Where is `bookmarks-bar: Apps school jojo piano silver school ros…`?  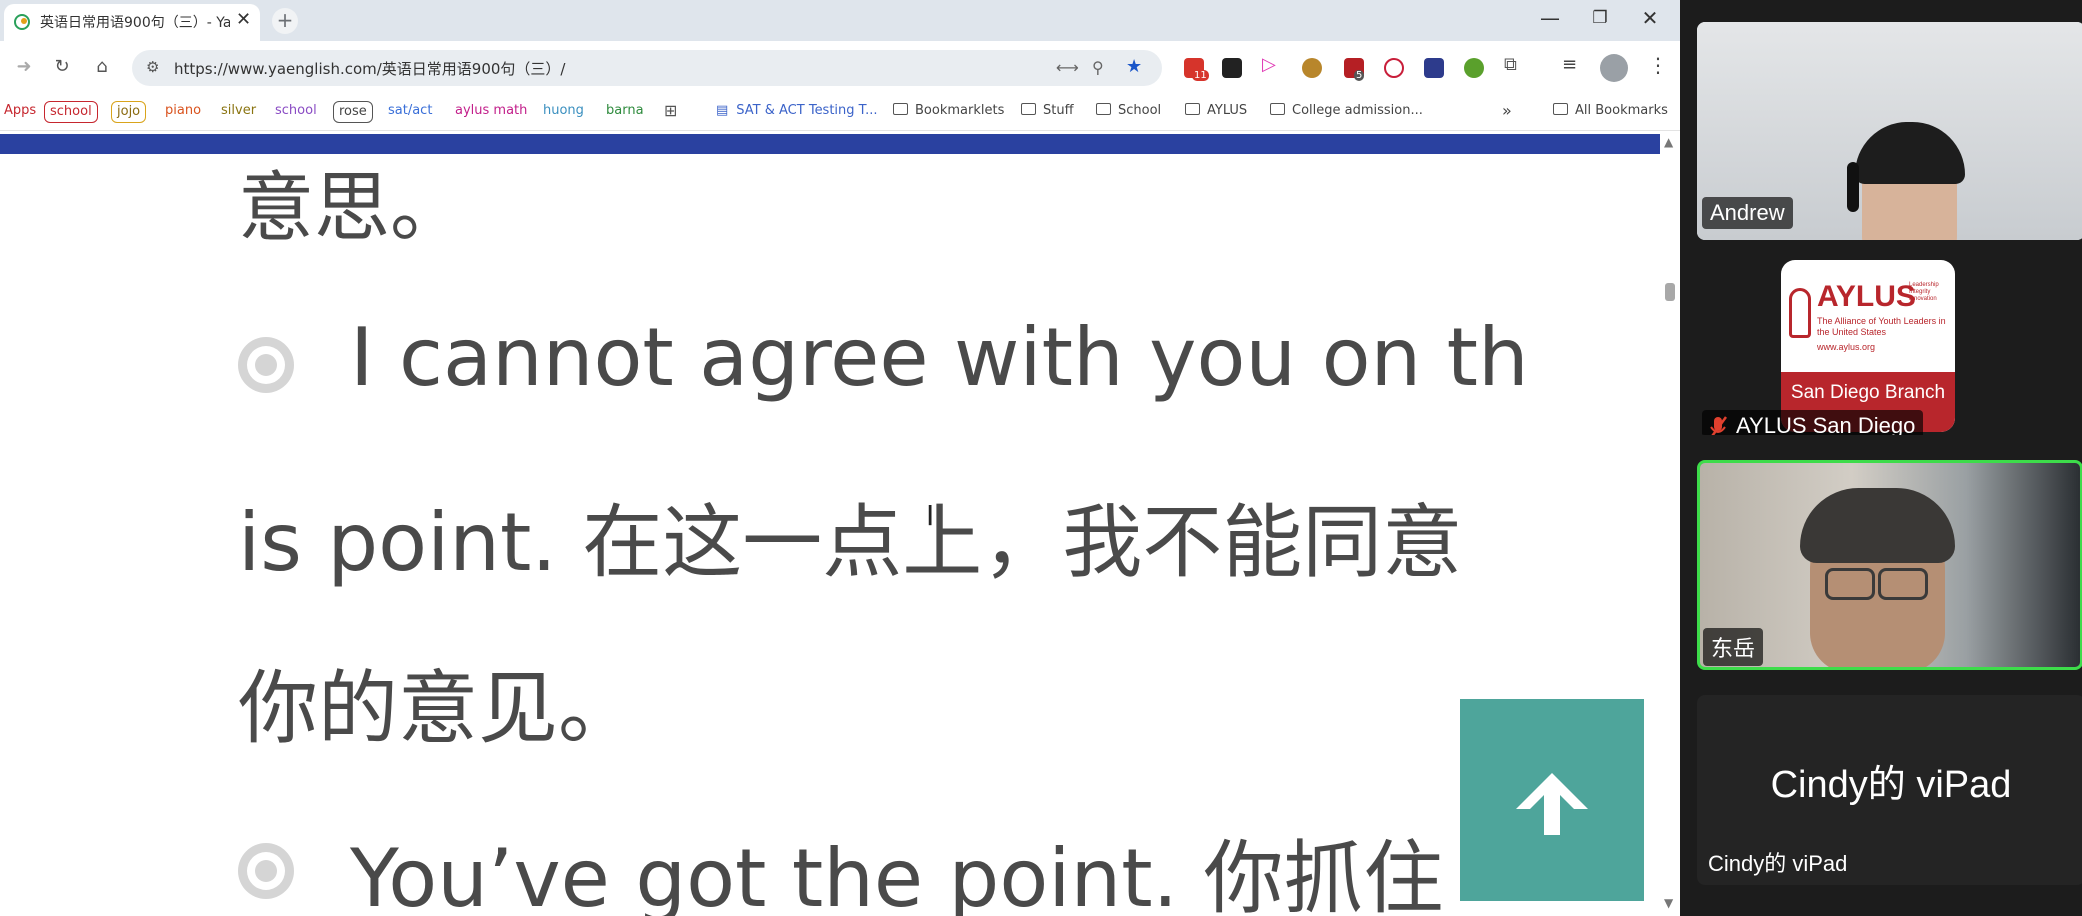 bookmarks-bar: Apps school jojo piano silver school ros… is located at coordinates (840, 113).